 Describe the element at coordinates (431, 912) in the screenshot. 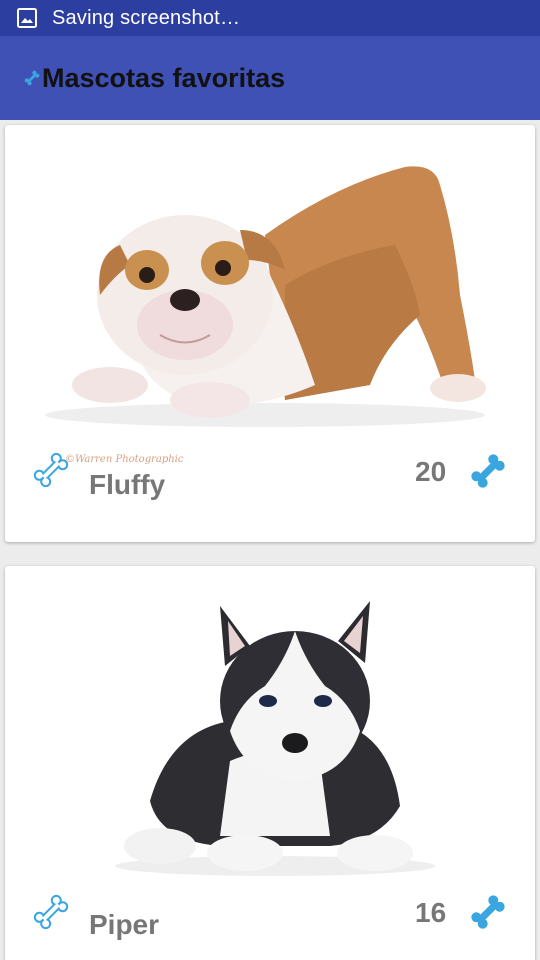

I see `likes-count: 16` at that location.